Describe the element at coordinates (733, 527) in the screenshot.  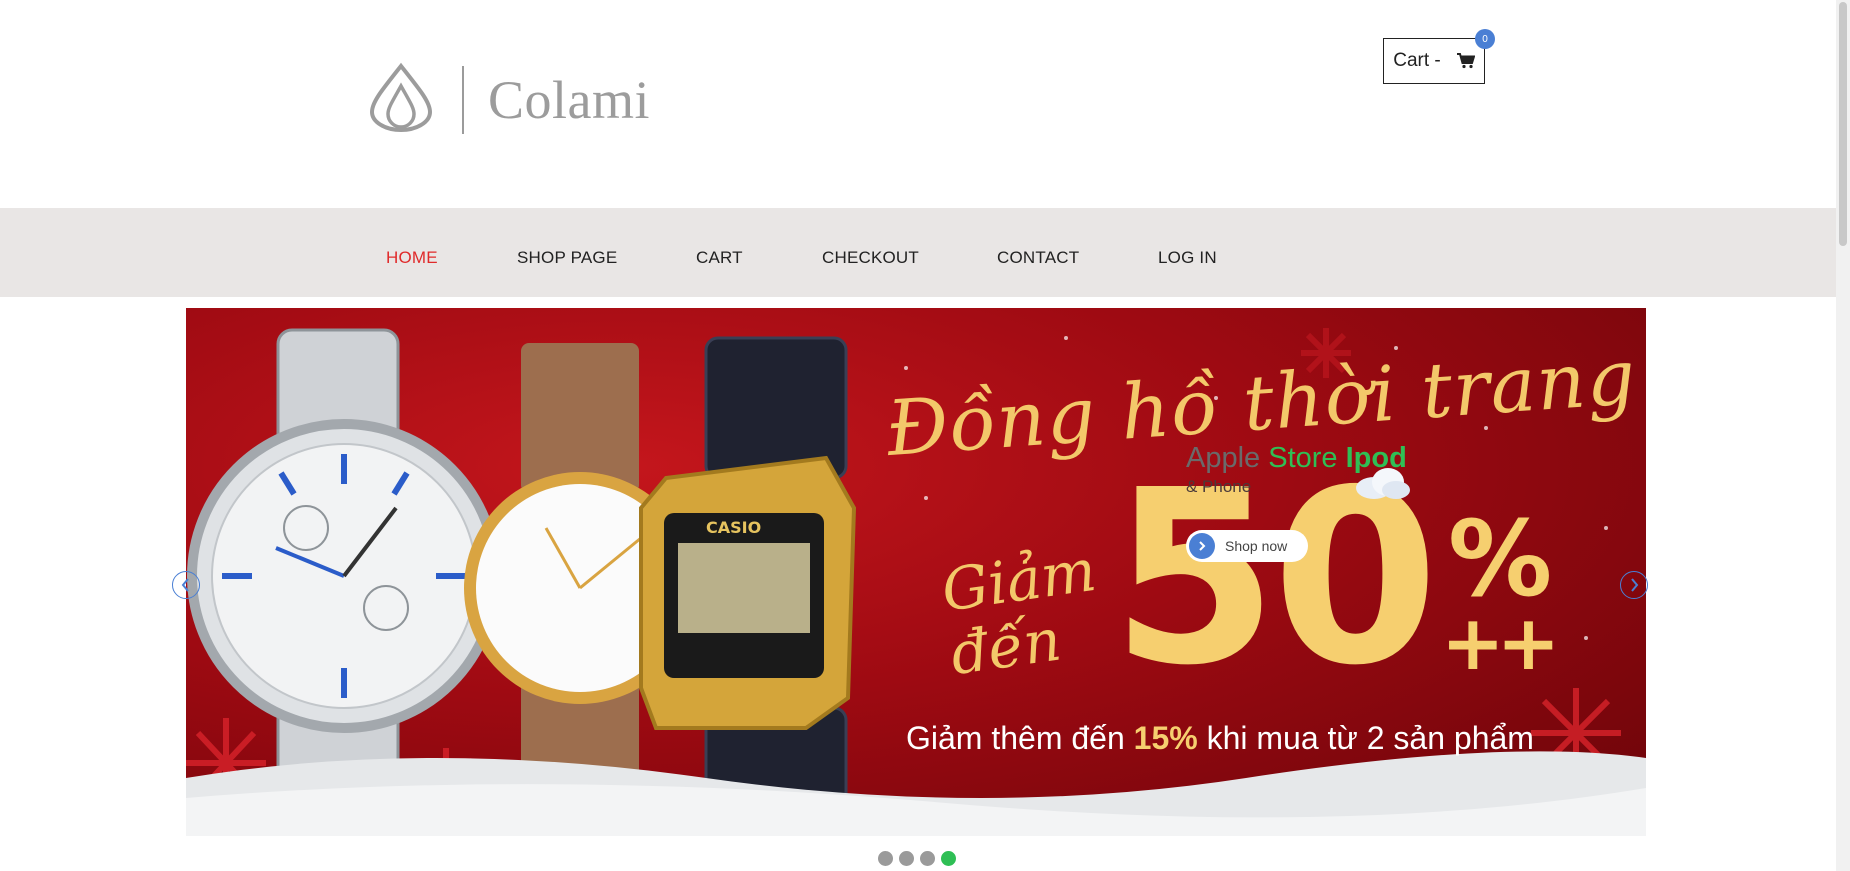
I see `svg-text: CASIO` at that location.